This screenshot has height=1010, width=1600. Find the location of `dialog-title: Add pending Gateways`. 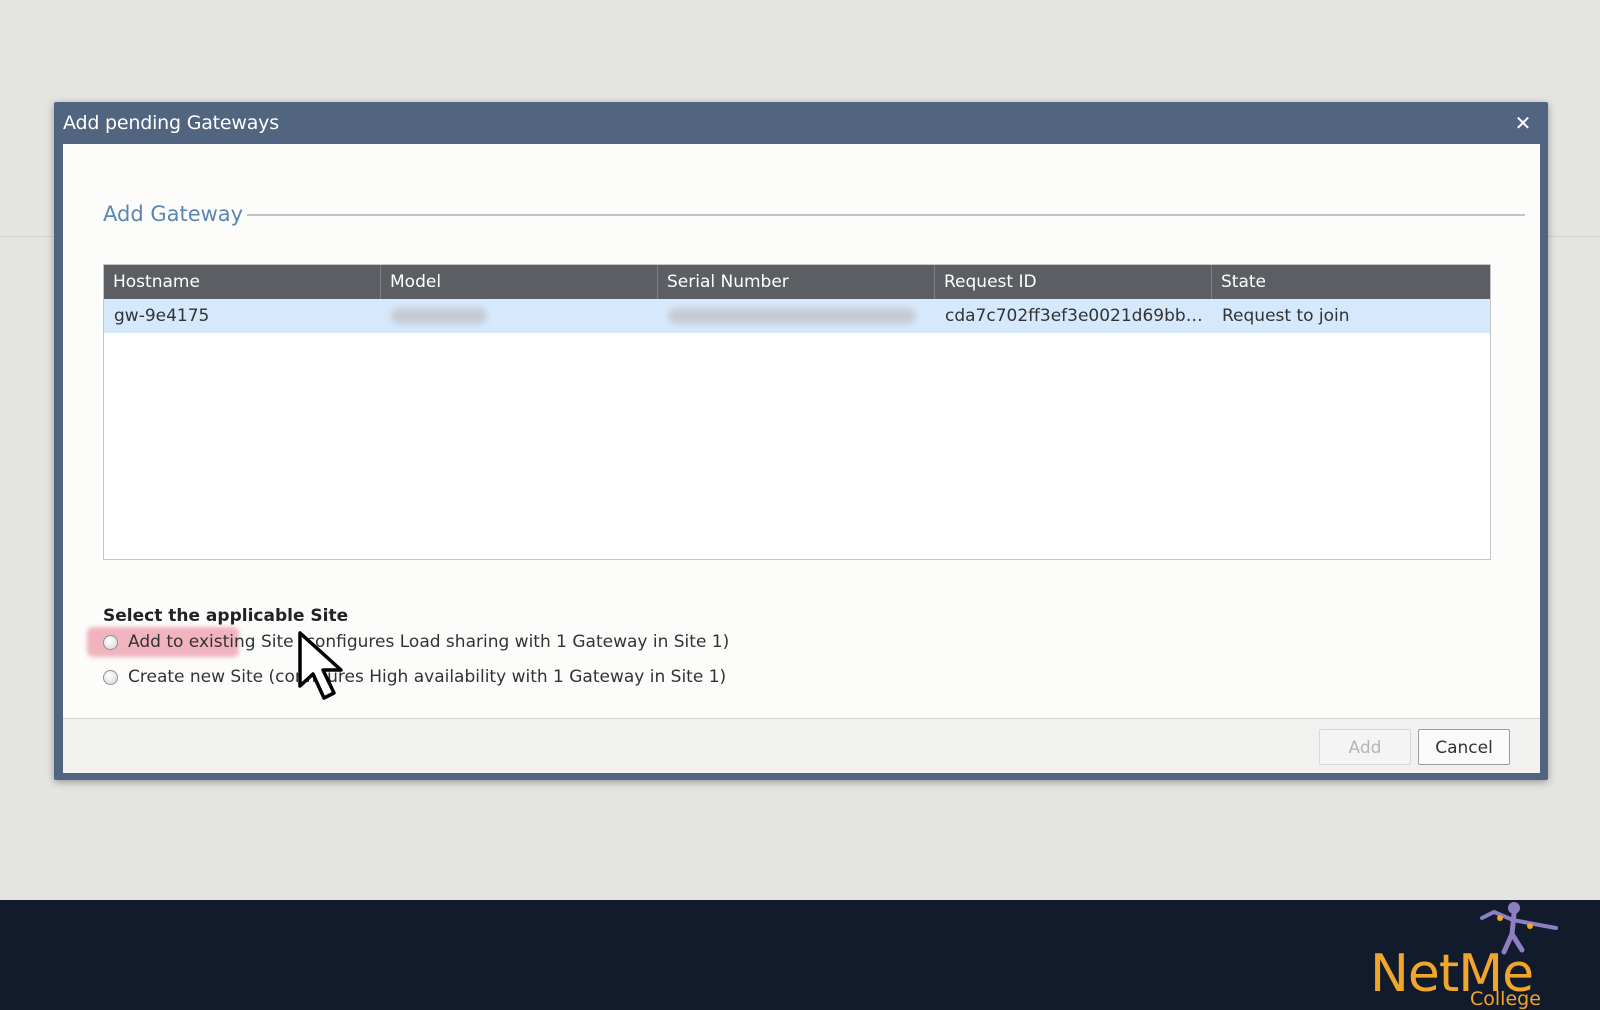

dialog-title: Add pending Gateways is located at coordinates (171, 123).